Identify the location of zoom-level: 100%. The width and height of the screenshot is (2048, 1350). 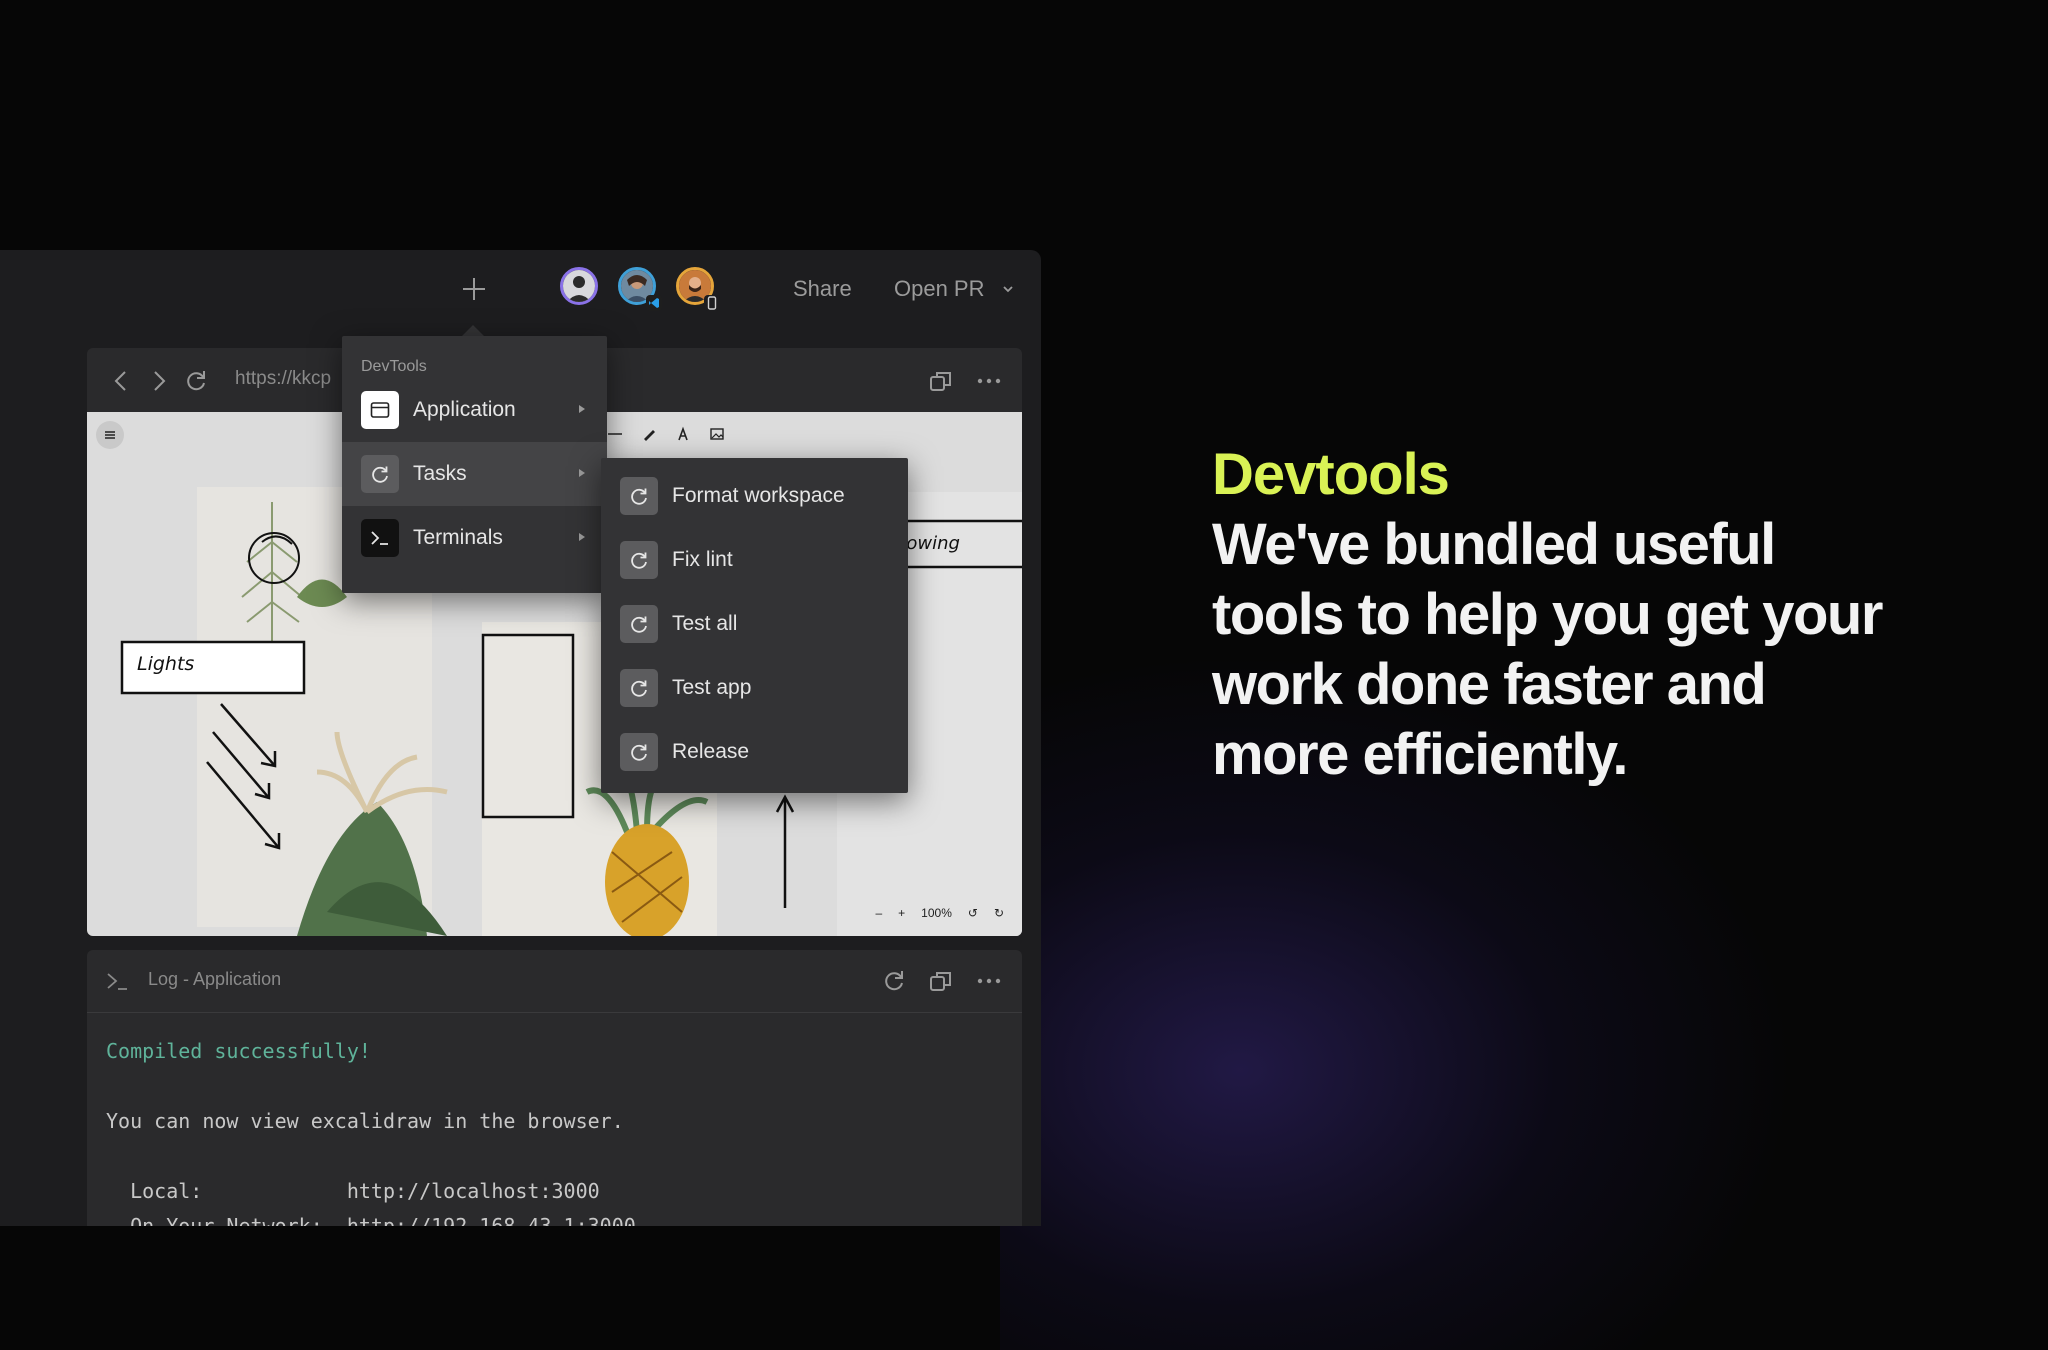
(936, 913).